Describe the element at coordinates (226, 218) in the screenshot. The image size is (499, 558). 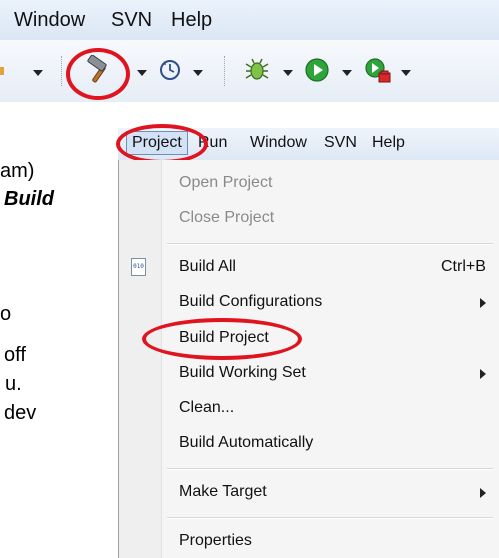
I see `menu-item-close-project: Close Project` at that location.